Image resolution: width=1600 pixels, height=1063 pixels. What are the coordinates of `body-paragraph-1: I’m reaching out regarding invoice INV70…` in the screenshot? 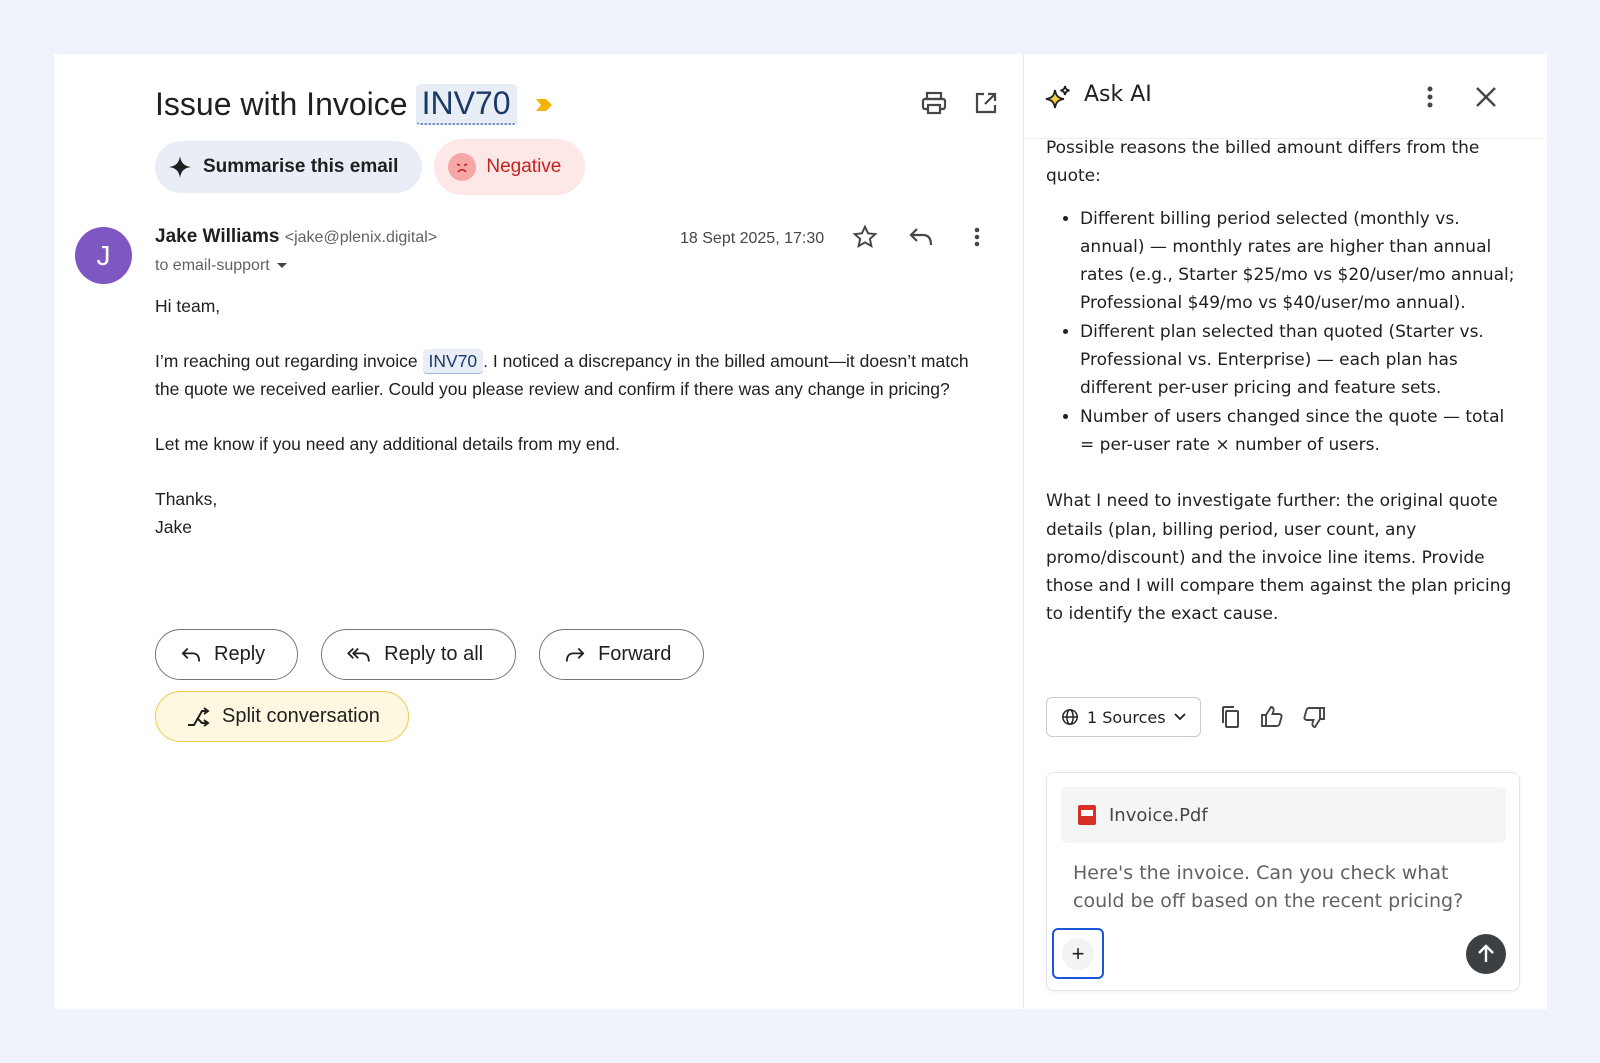 It's located at (570, 375).